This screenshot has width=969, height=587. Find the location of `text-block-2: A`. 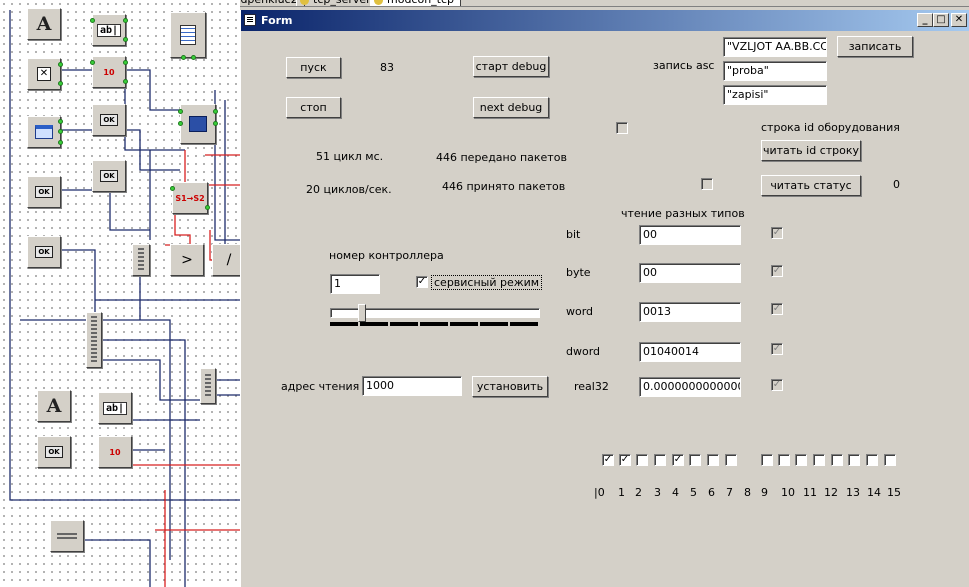

text-block-2: A is located at coordinates (54, 406).